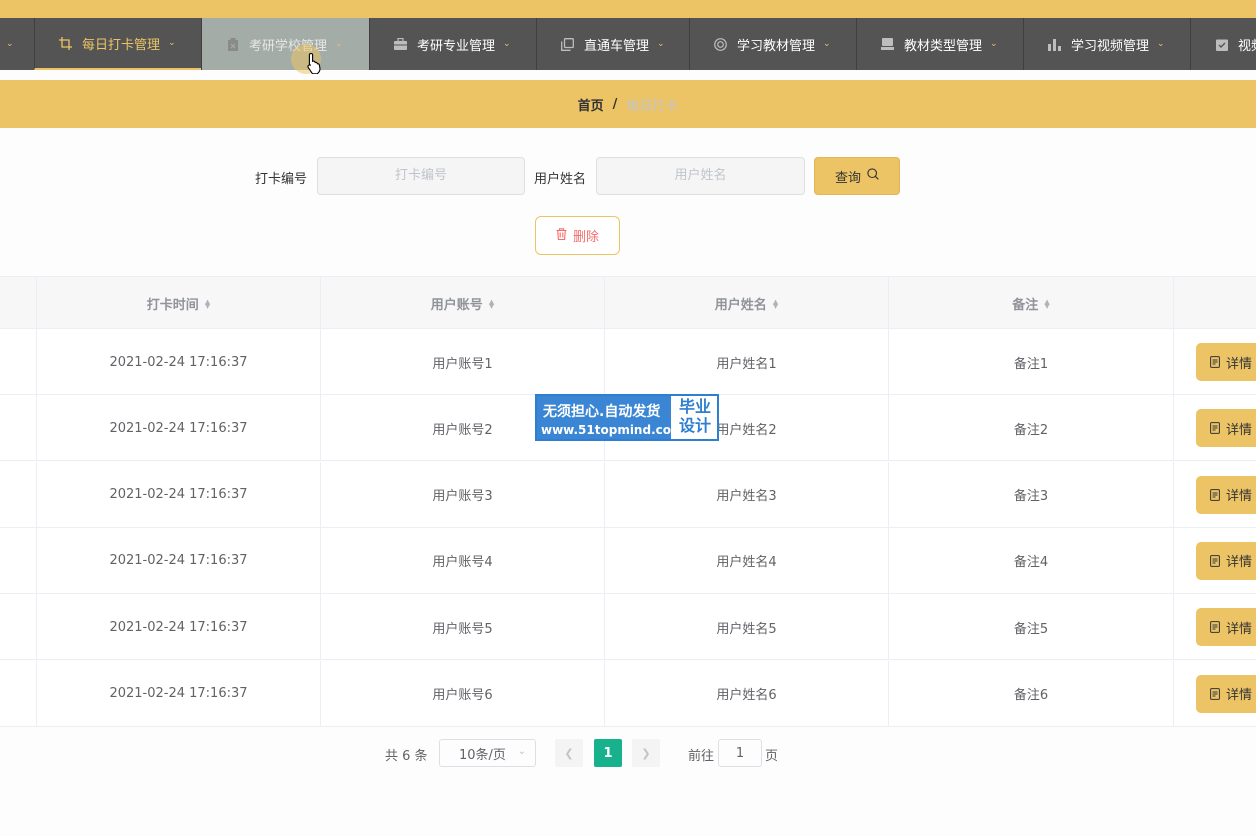  Describe the element at coordinates (1030, 494) in the screenshot. I see `cell-note: 备注3` at that location.